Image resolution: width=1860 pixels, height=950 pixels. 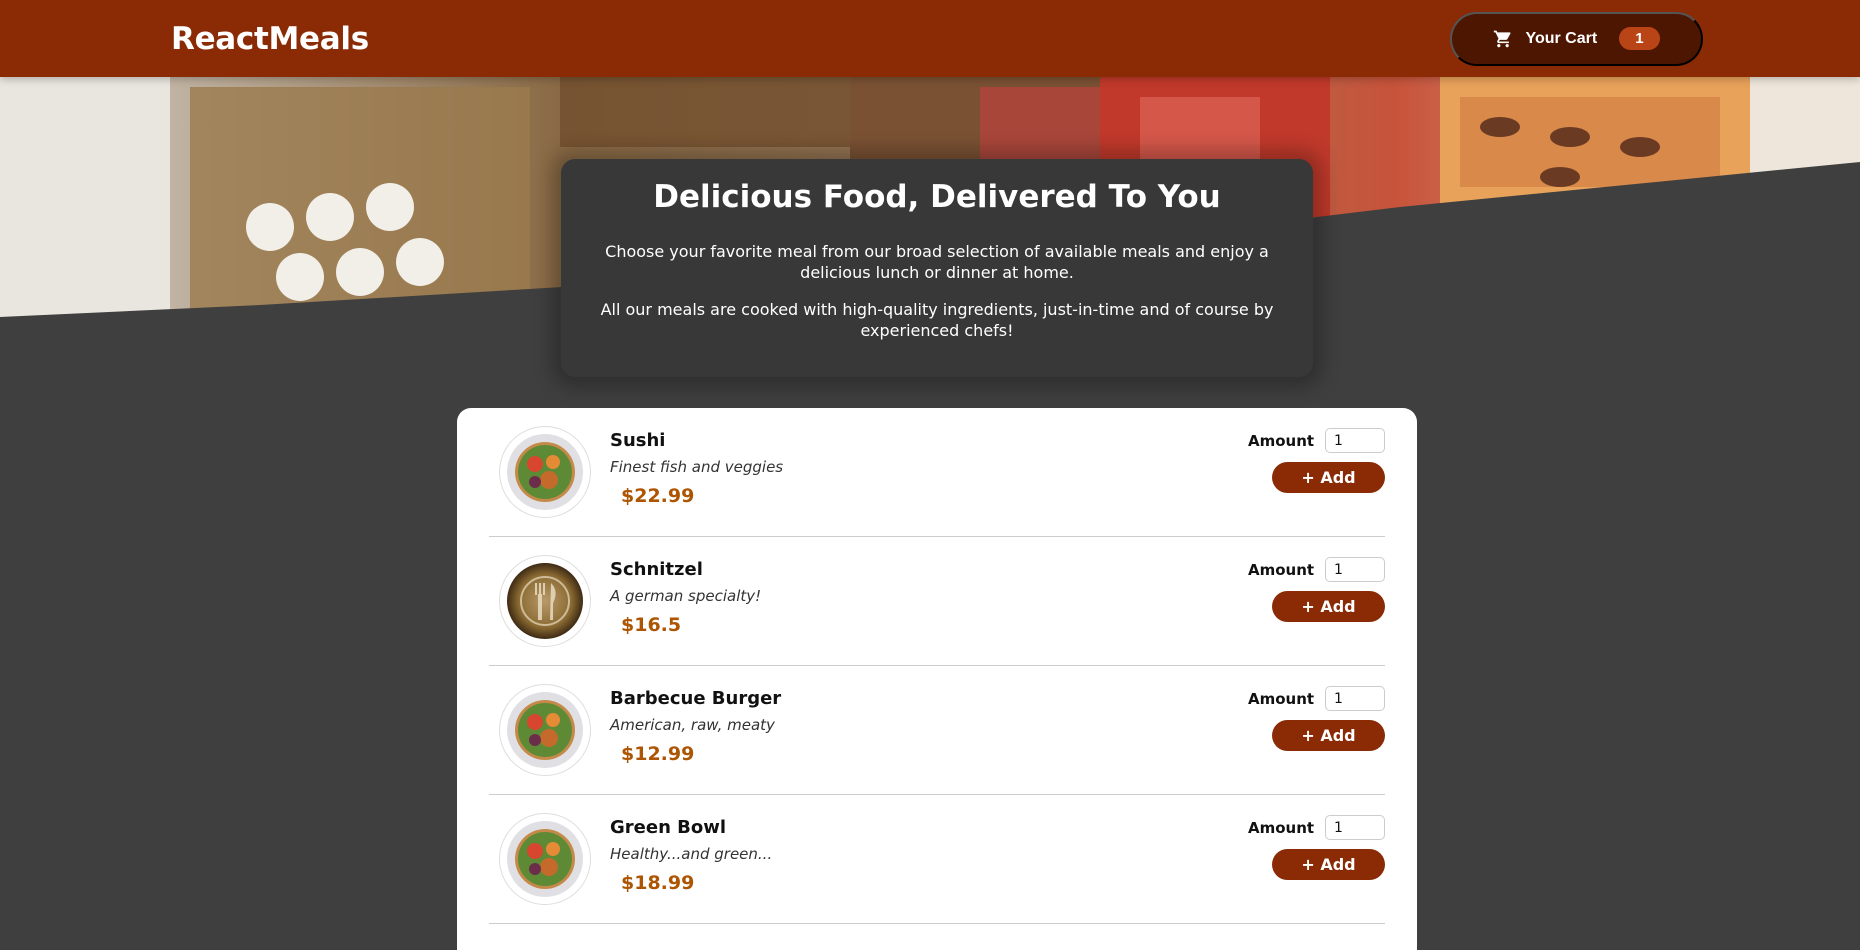 I want to click on fork-knife-icon, so click(x=545, y=601).